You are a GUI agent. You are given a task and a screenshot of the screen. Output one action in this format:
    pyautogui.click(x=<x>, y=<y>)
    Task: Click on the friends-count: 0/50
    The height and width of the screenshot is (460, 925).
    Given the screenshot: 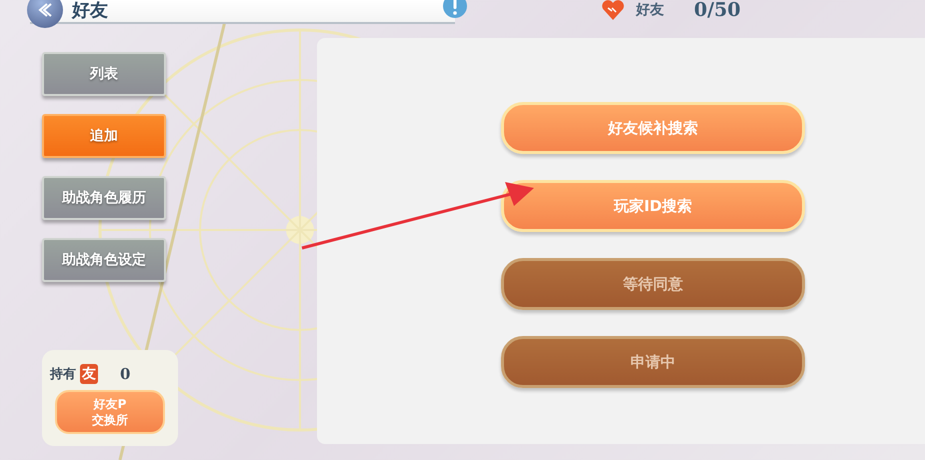 What is the action you would take?
    pyautogui.click(x=717, y=10)
    